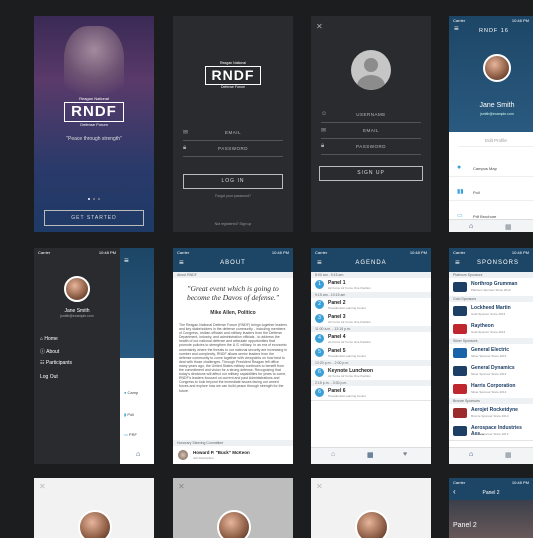  What do you see at coordinates (491, 493) in the screenshot?
I see `page-title: Panel 2` at bounding box center [491, 493].